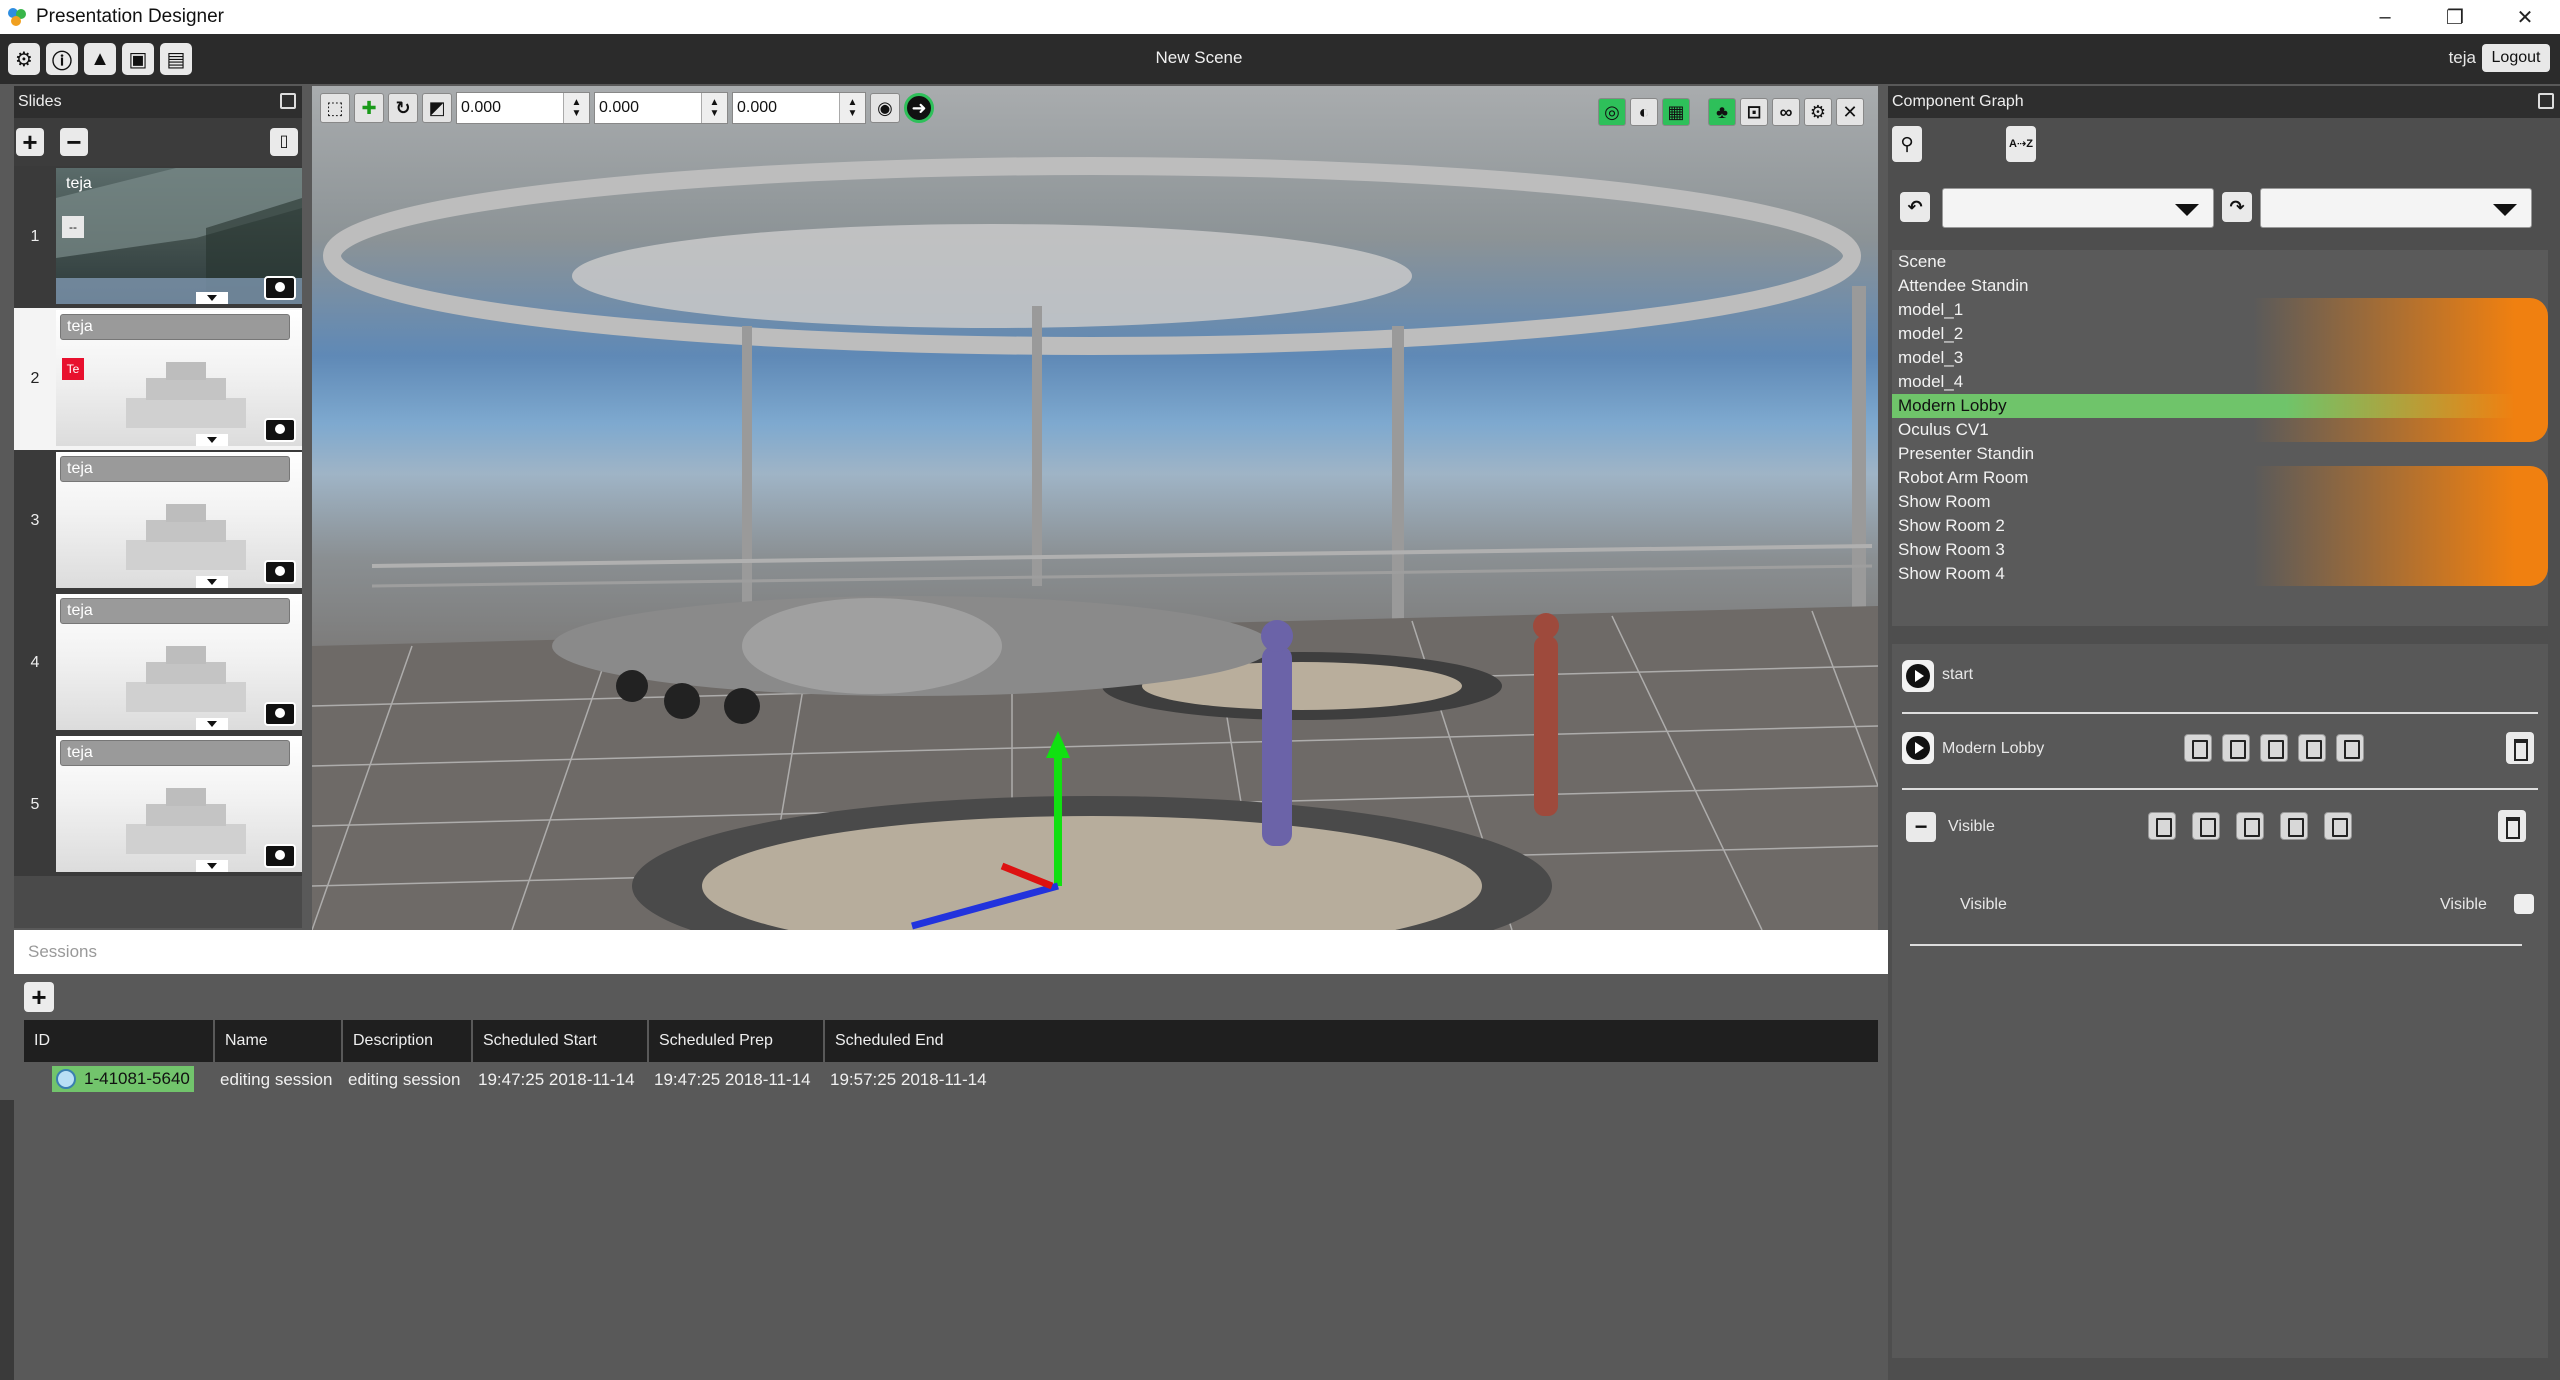  Describe the element at coordinates (179, 236) in the screenshot. I see `slide-thumbnail: teja --` at that location.